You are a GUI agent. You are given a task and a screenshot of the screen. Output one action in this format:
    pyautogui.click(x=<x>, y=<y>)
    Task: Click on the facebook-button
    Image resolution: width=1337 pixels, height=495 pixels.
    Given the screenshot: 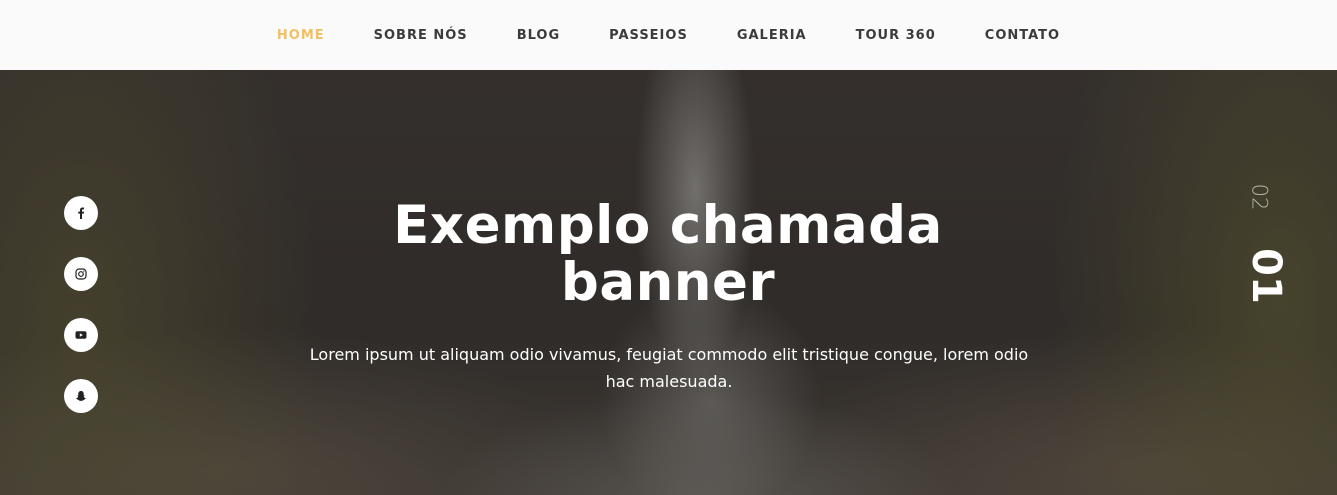 What is the action you would take?
    pyautogui.click(x=81, y=213)
    